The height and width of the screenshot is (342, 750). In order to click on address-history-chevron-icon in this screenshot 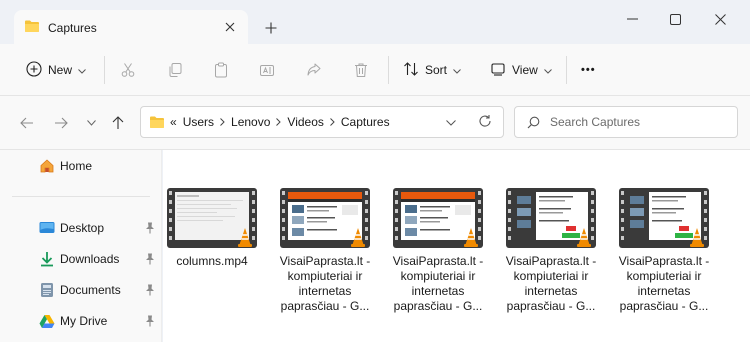, I will do `click(451, 122)`.